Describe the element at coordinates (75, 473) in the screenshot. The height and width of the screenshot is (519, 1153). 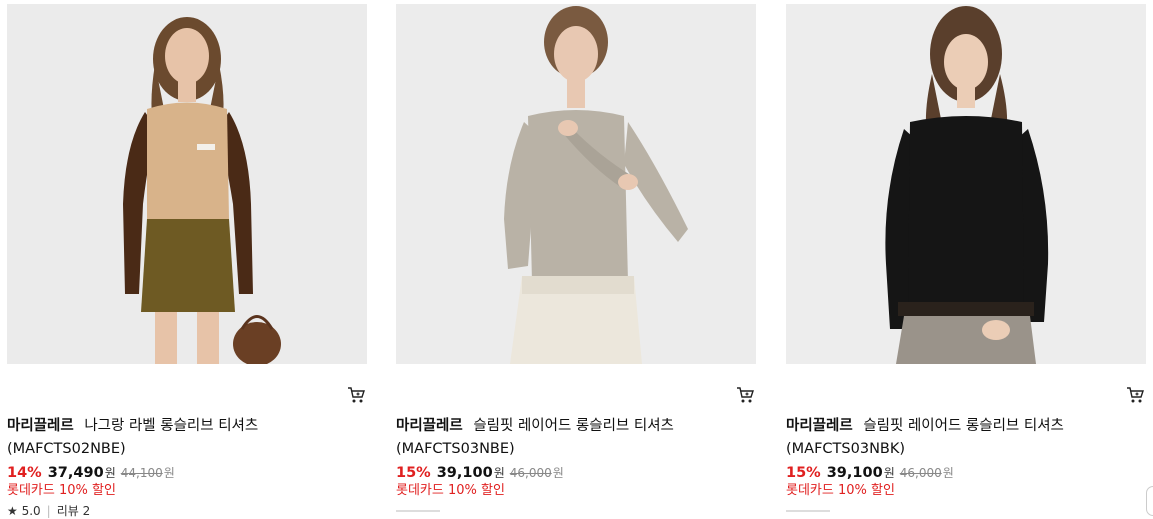
I see `sale-price: 37,490` at that location.